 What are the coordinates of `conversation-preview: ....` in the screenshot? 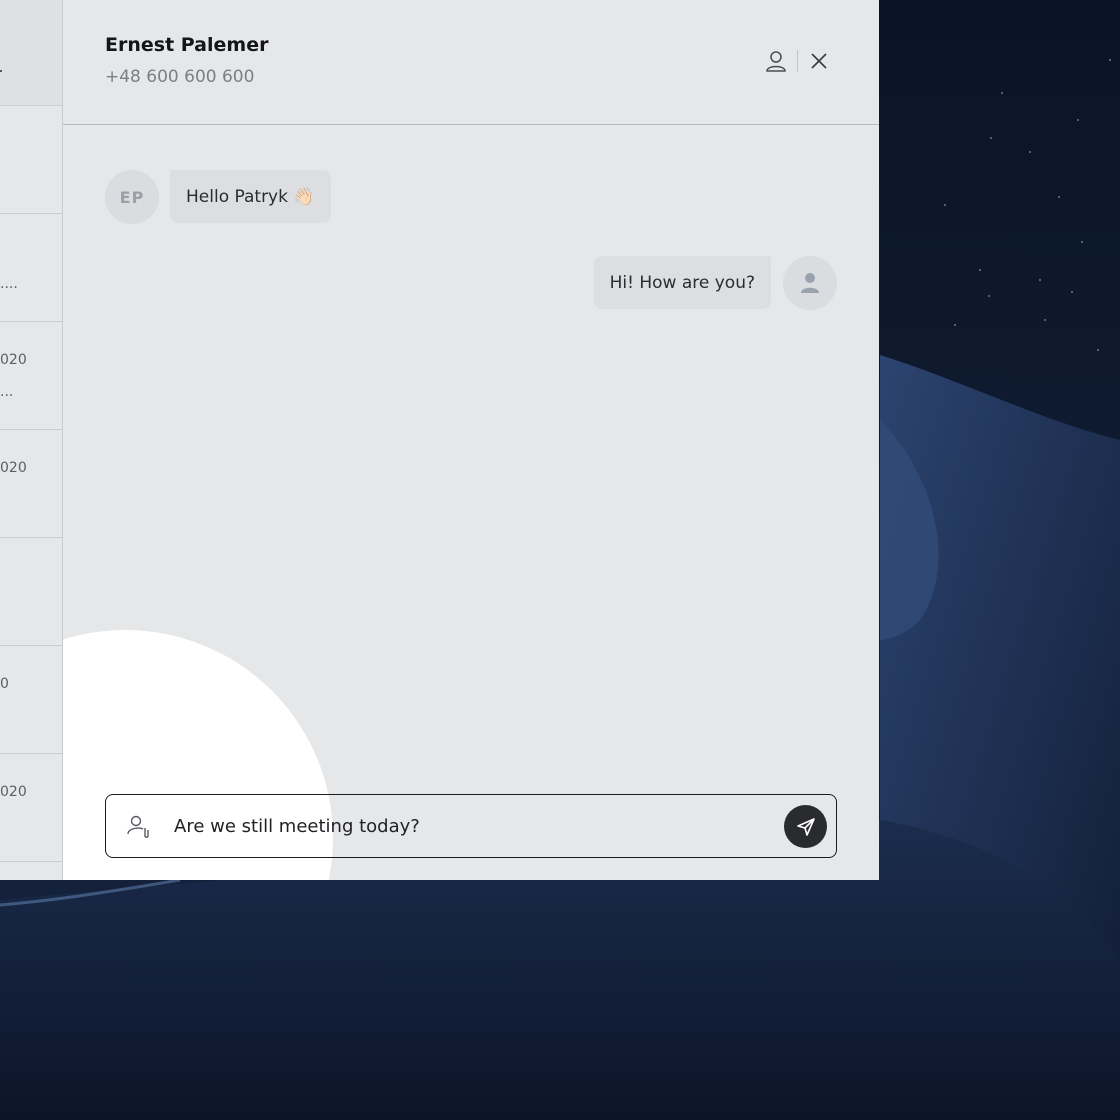 It's located at (9, 284).